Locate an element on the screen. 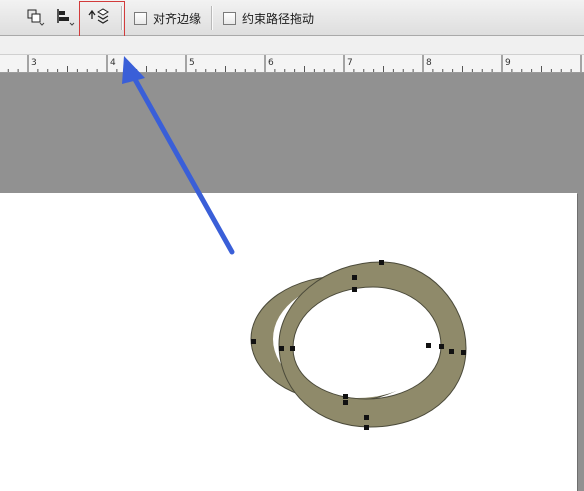  ruler-label: 5 is located at coordinates (192, 63).